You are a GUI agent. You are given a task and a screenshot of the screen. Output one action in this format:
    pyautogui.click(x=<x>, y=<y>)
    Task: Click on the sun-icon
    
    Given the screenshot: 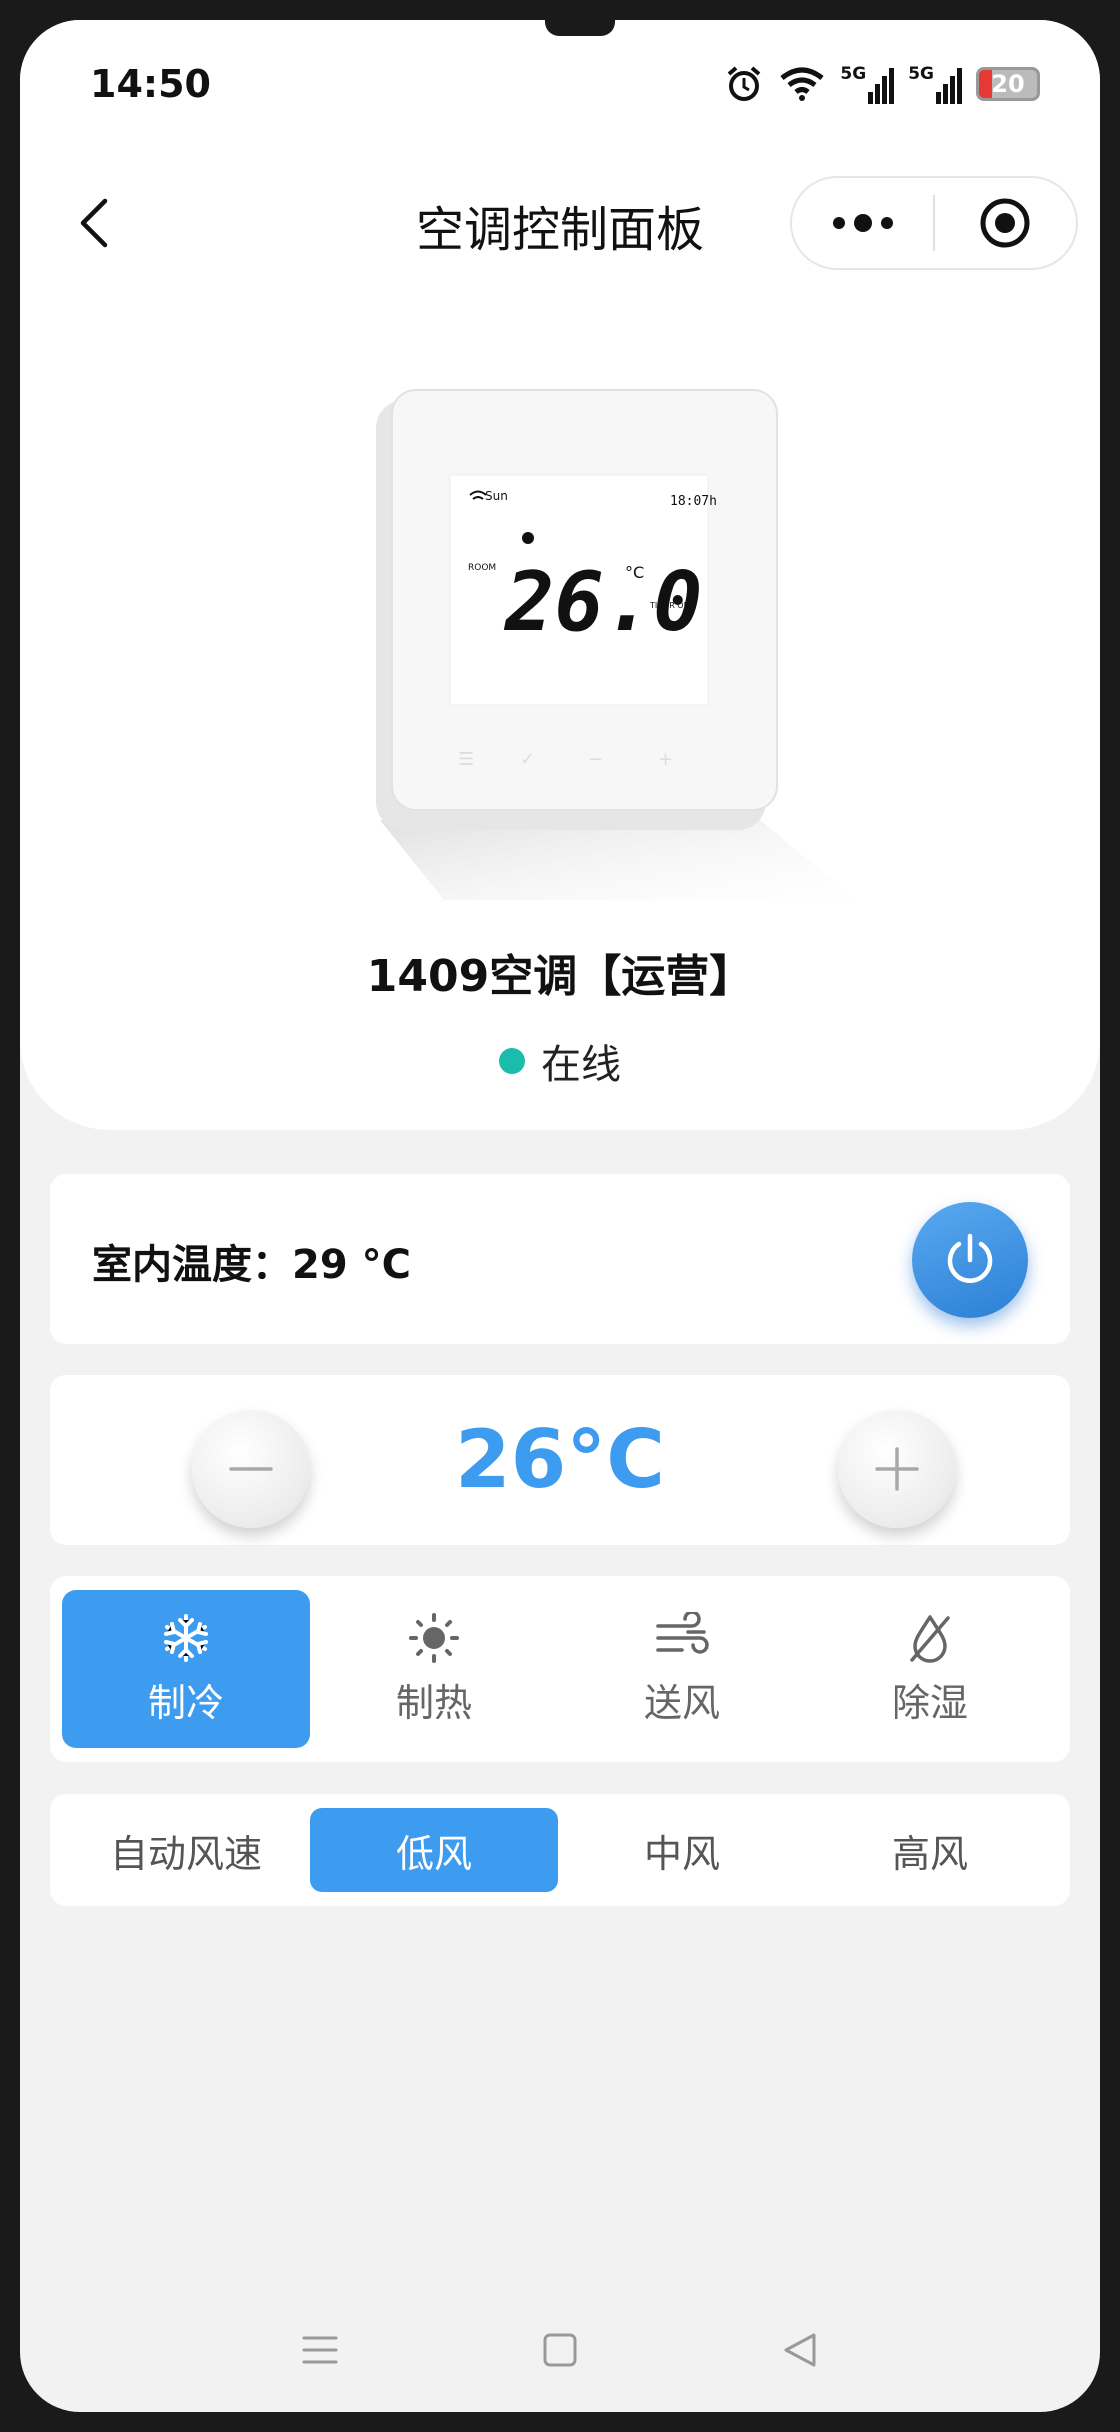 What is the action you would take?
    pyautogui.click(x=434, y=1637)
    